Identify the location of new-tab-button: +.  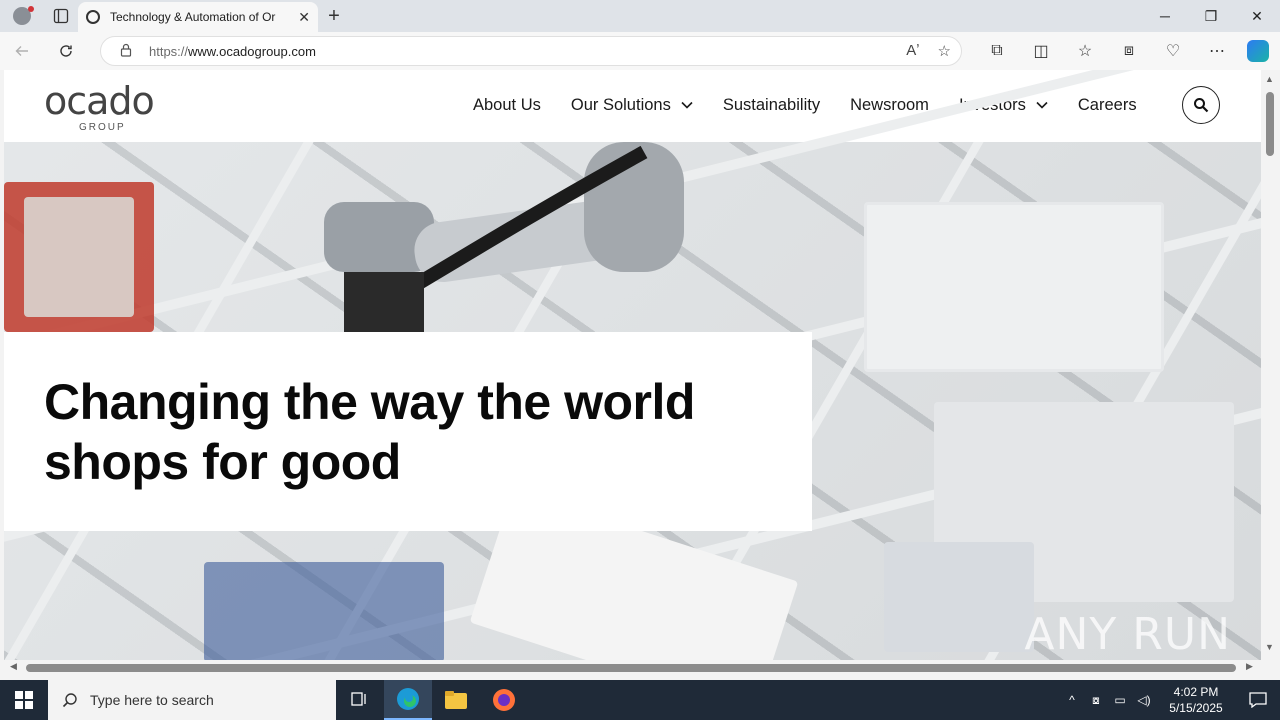
(334, 16).